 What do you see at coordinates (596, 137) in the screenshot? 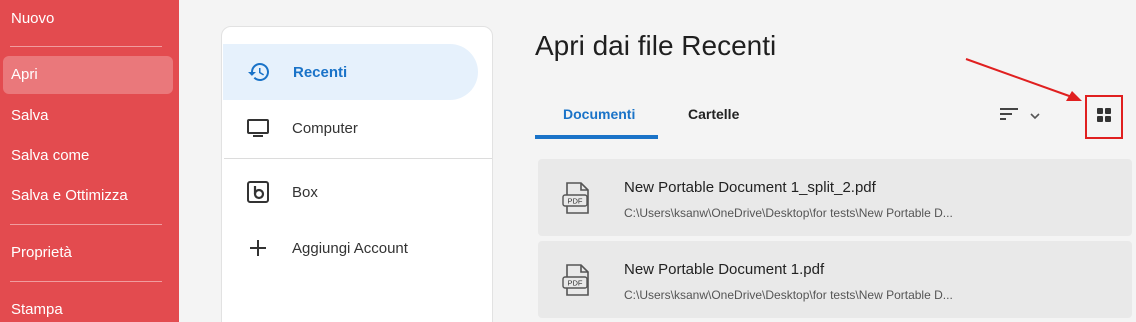
I see `active-tab-indicator` at bounding box center [596, 137].